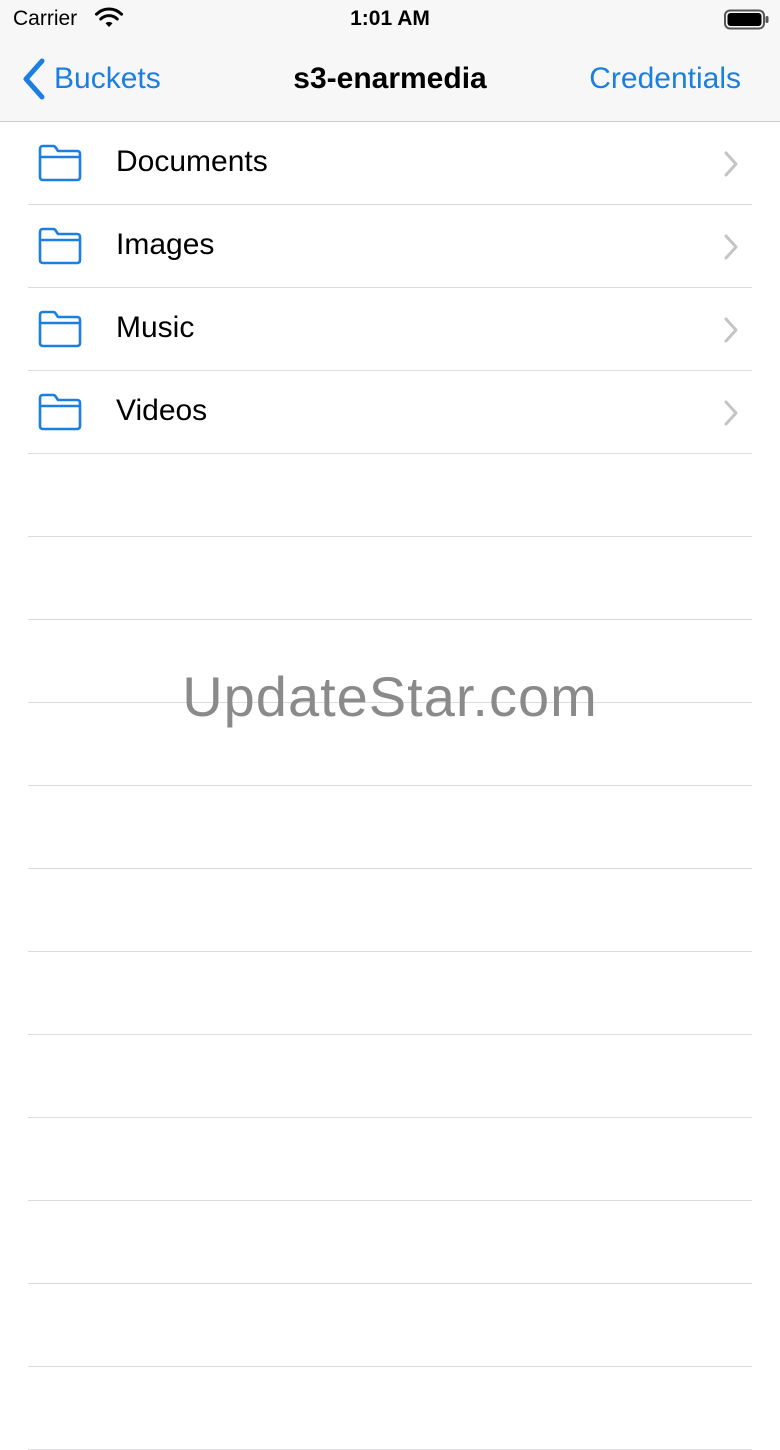 Image resolution: width=780 pixels, height=1450 pixels. What do you see at coordinates (162, 410) in the screenshot?
I see `list-item-label: Videos` at bounding box center [162, 410].